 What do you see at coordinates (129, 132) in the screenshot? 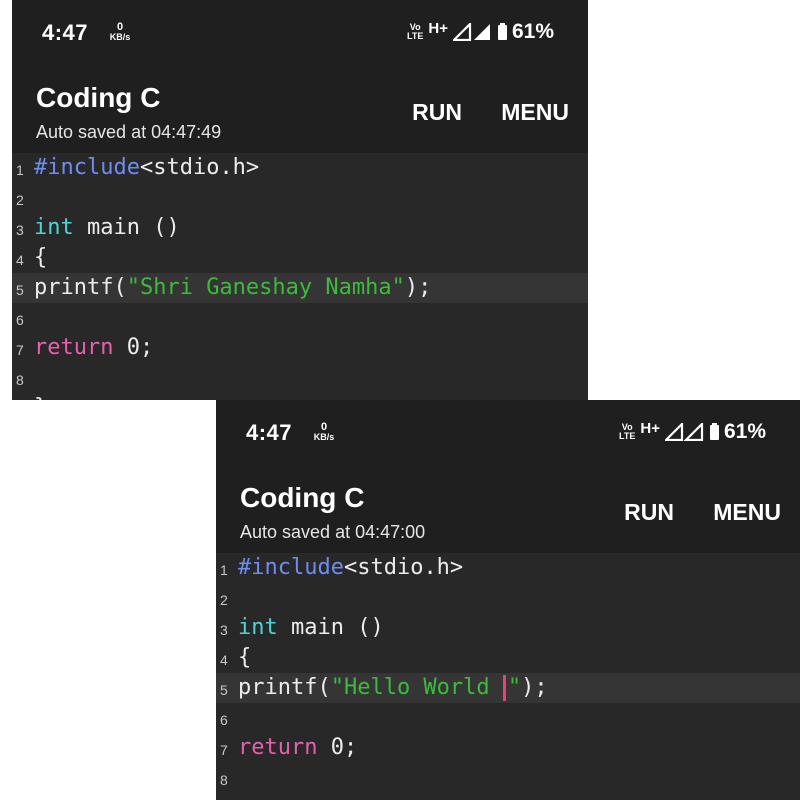
I see `autosave-status: Auto saved at 04:47:49` at bounding box center [129, 132].